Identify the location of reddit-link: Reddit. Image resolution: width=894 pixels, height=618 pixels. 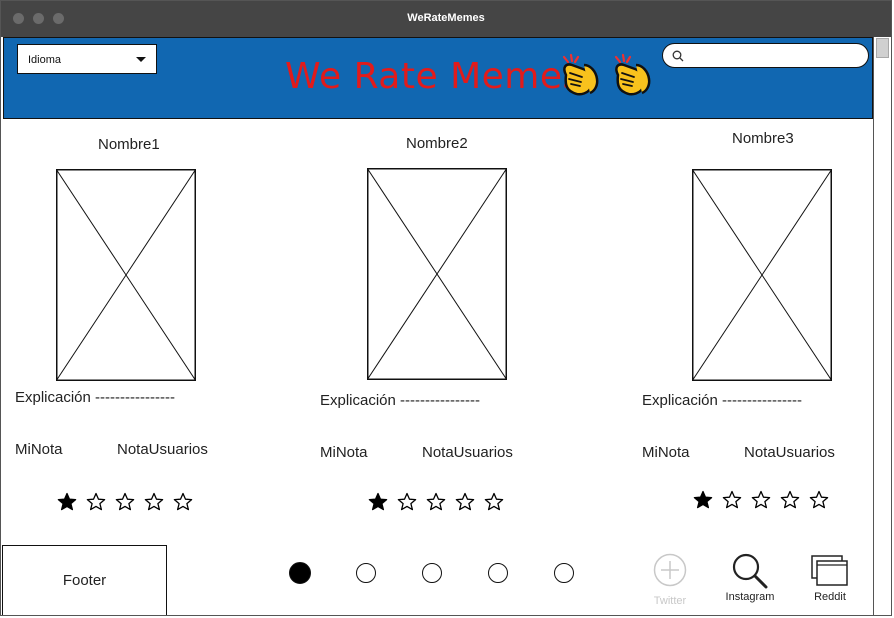
(830, 579).